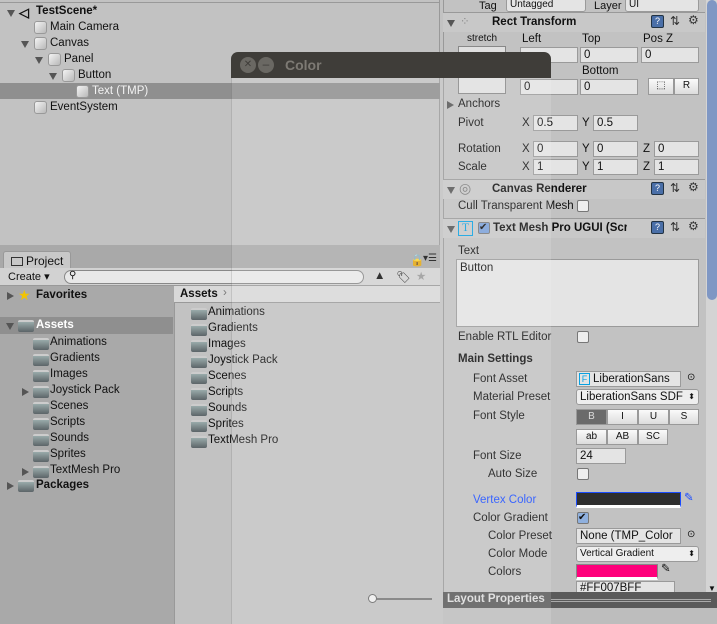 The image size is (717, 624). What do you see at coordinates (69, 374) in the screenshot?
I see `project-tree-item: Images` at bounding box center [69, 374].